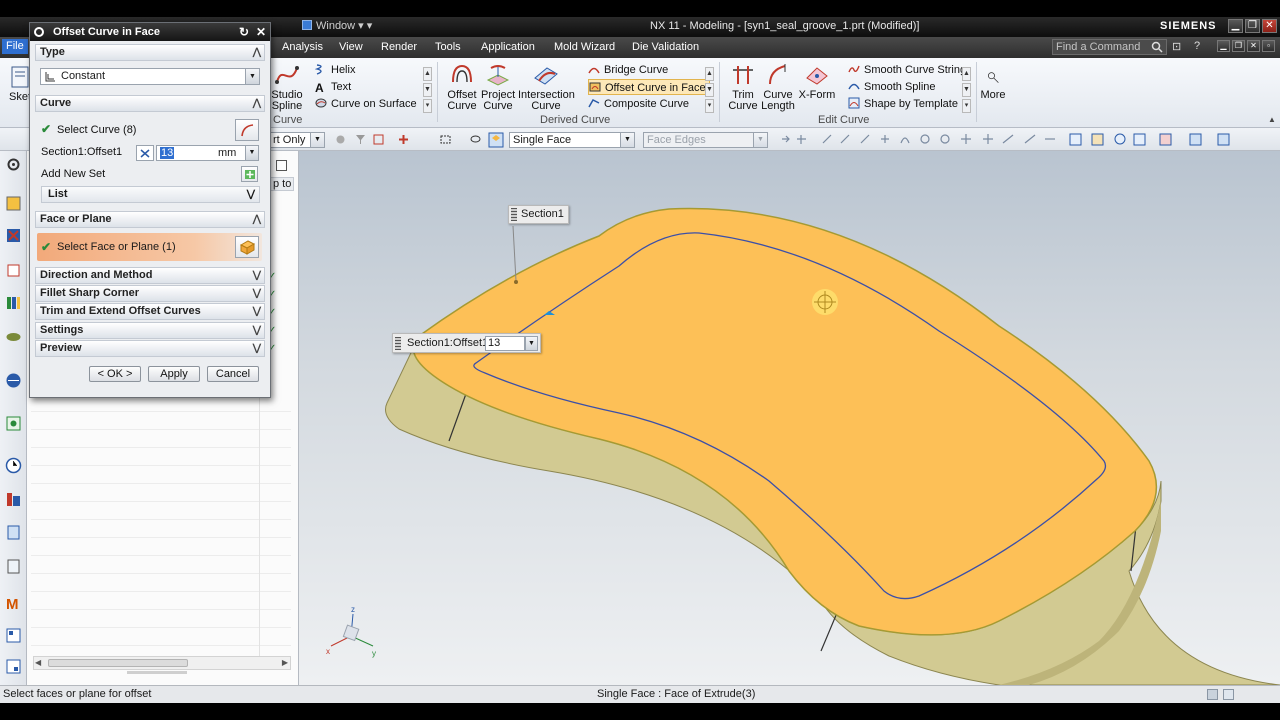 Image resolution: width=1280 pixels, height=720 pixels. I want to click on curve-gallery-more: ▾, so click(427, 106).